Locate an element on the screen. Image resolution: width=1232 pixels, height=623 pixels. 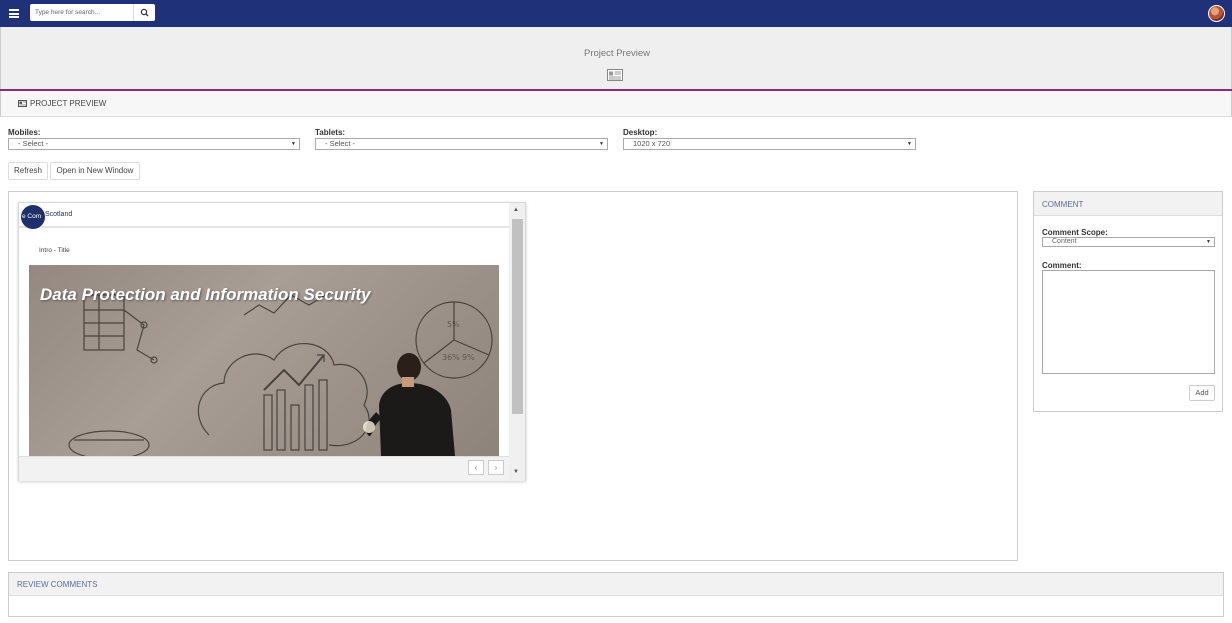
review-comments-title: REVIEW COMMENTS is located at coordinates (57, 584).